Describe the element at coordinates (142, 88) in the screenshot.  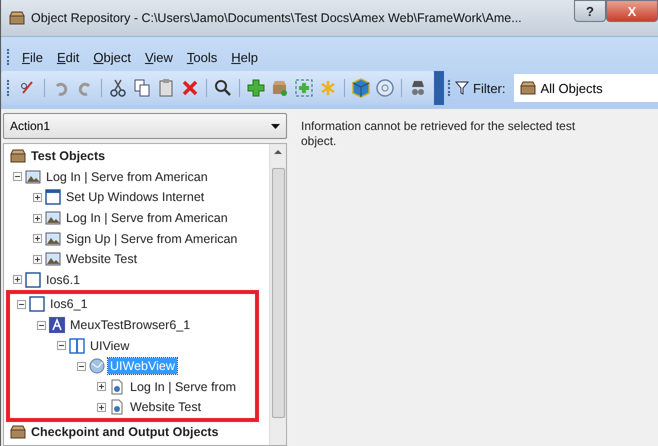
I see `copy-icon` at that location.